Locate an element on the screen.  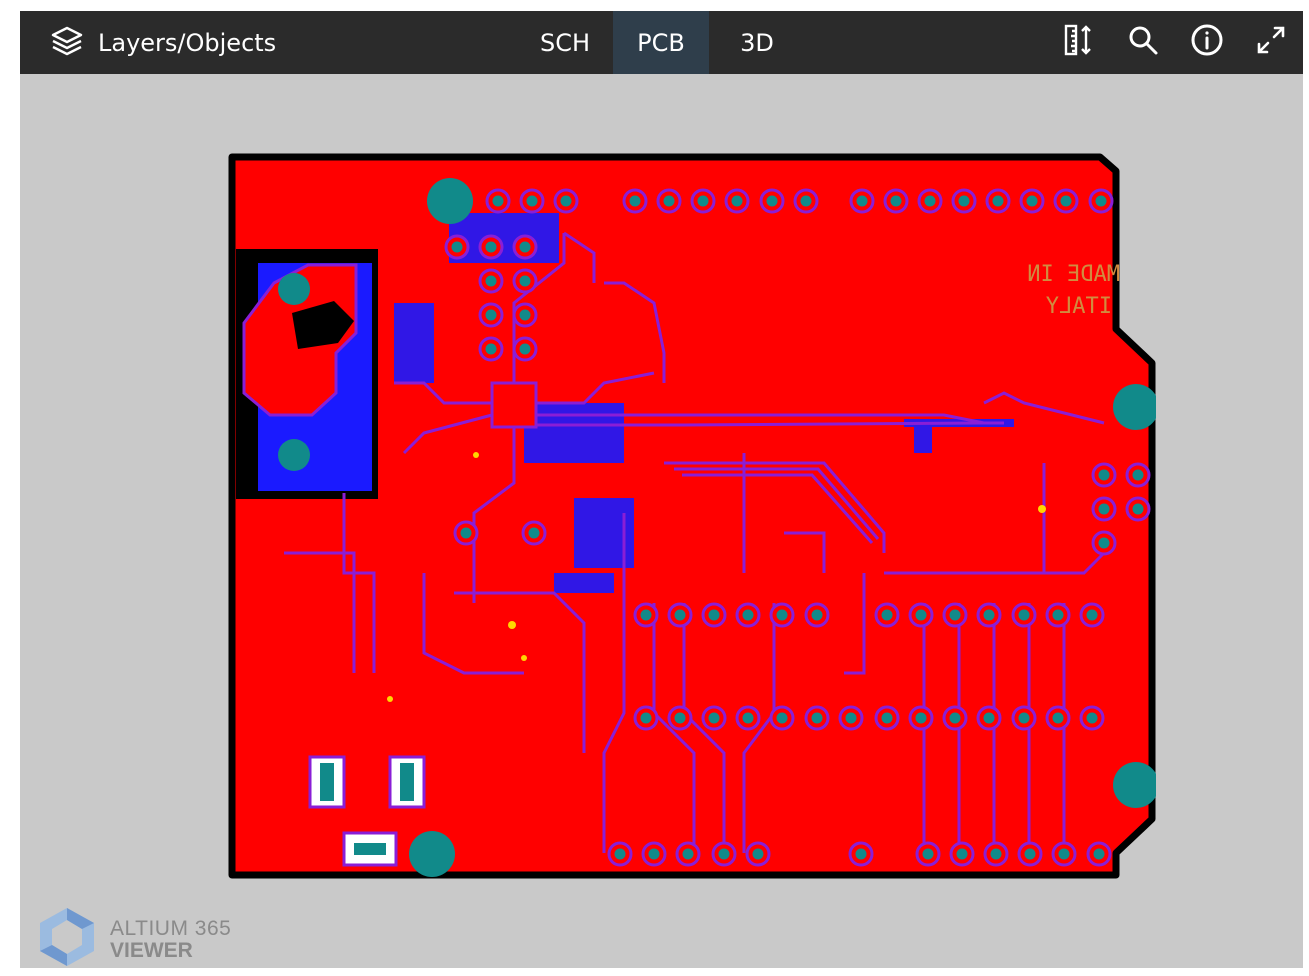
toolbar-tools is located at coordinates (1175, 42).